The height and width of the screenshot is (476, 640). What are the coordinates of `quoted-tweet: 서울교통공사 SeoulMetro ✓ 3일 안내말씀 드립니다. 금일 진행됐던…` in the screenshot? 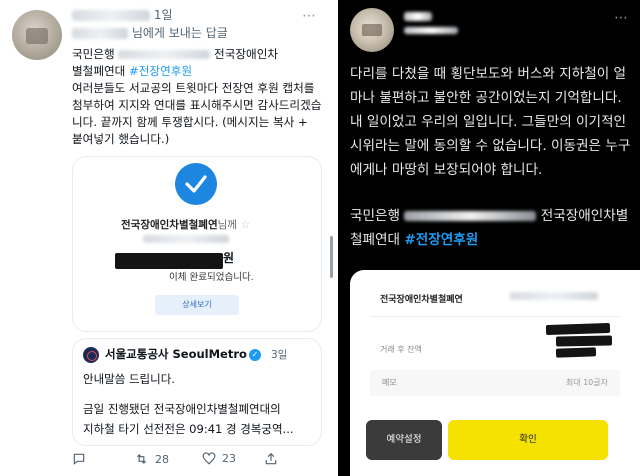 It's located at (197, 392).